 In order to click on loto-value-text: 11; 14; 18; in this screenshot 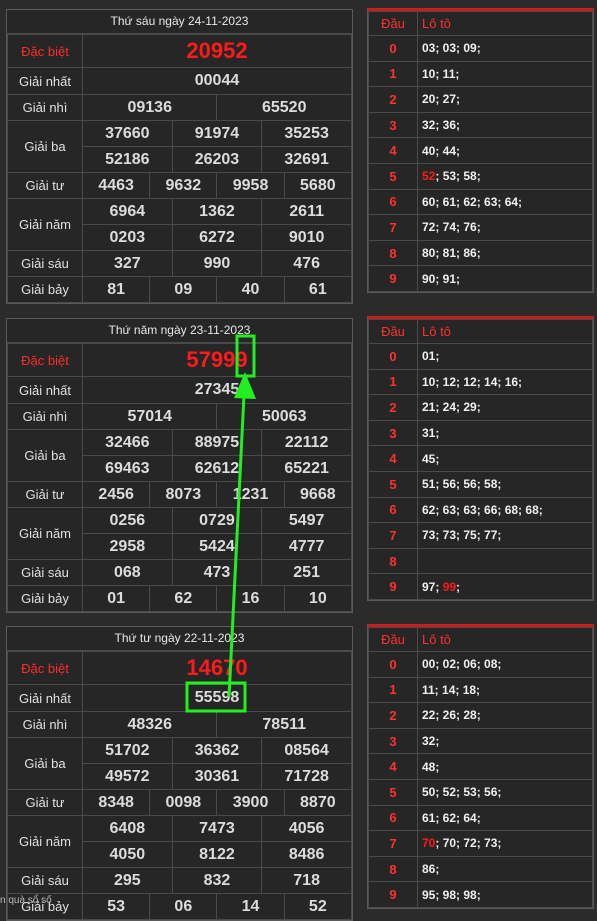, I will do `click(451, 689)`.